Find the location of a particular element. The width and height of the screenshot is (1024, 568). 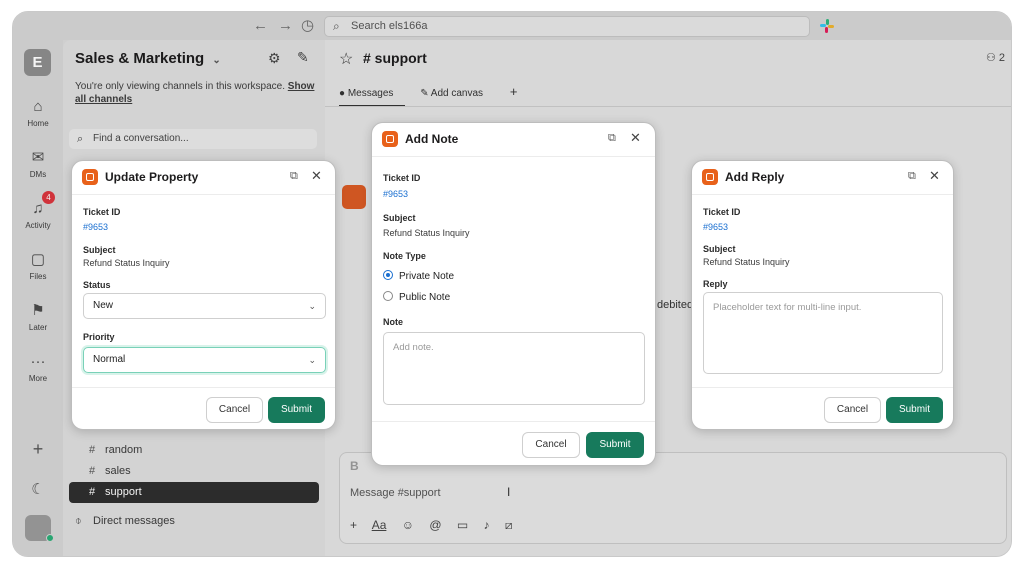

private-note-label: Private Note is located at coordinates (427, 276).